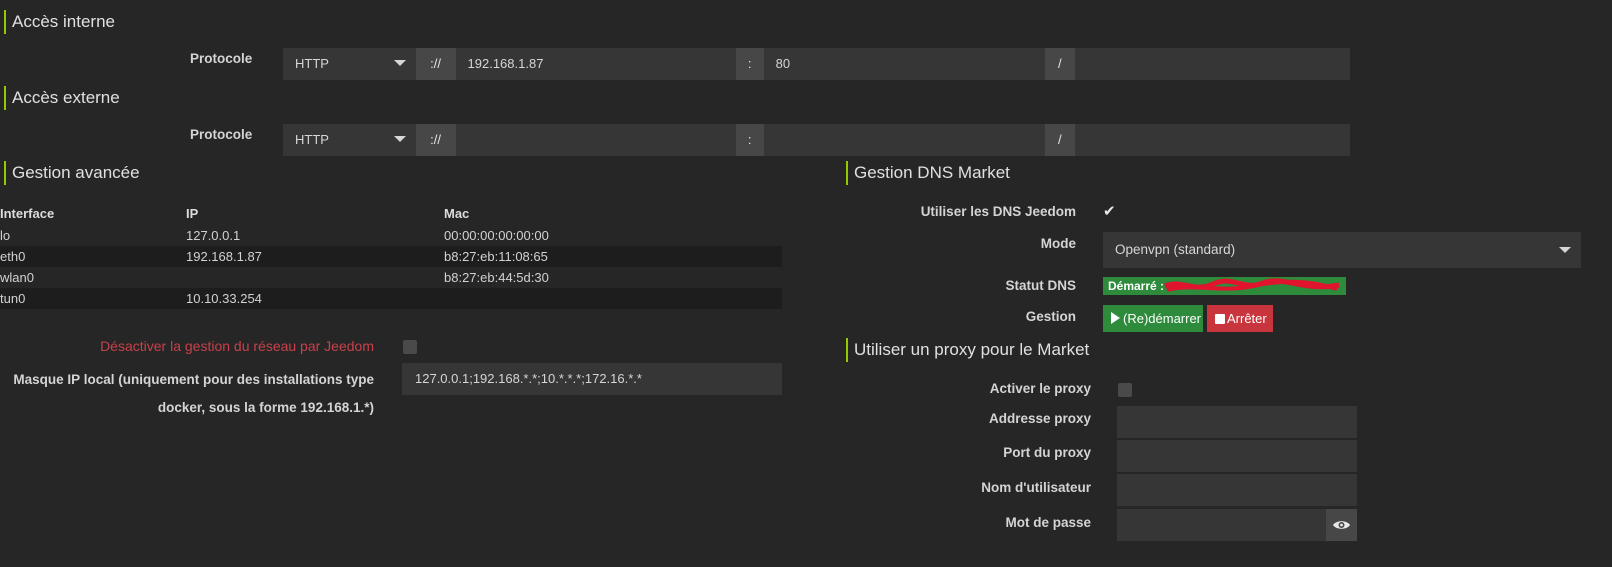  I want to click on table-row: tun0 10.10.33.254, so click(391, 298).